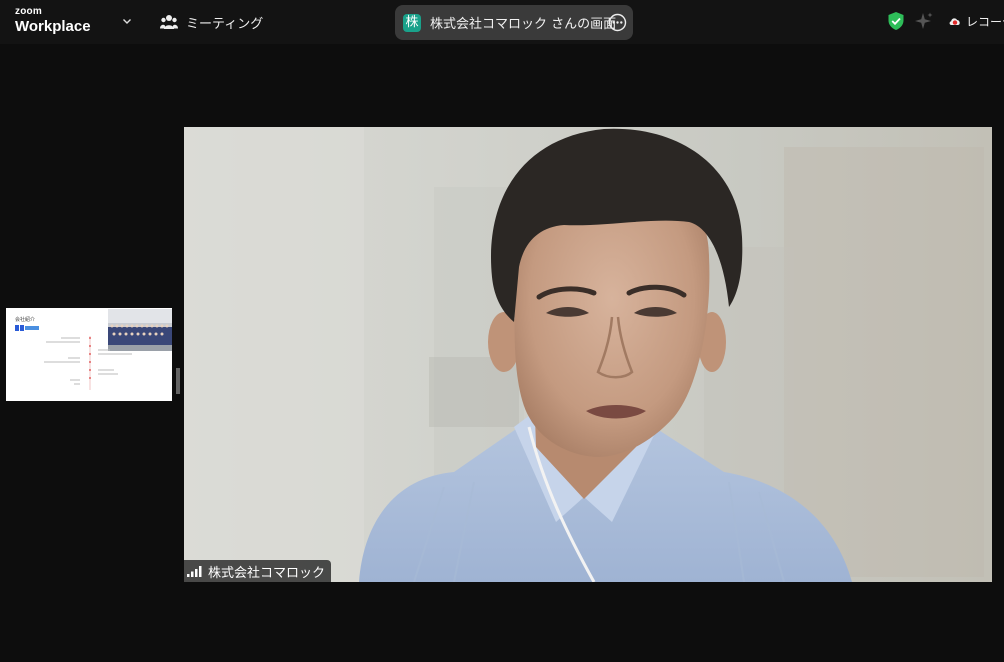  I want to click on brand-small: zoom, so click(28, 11).